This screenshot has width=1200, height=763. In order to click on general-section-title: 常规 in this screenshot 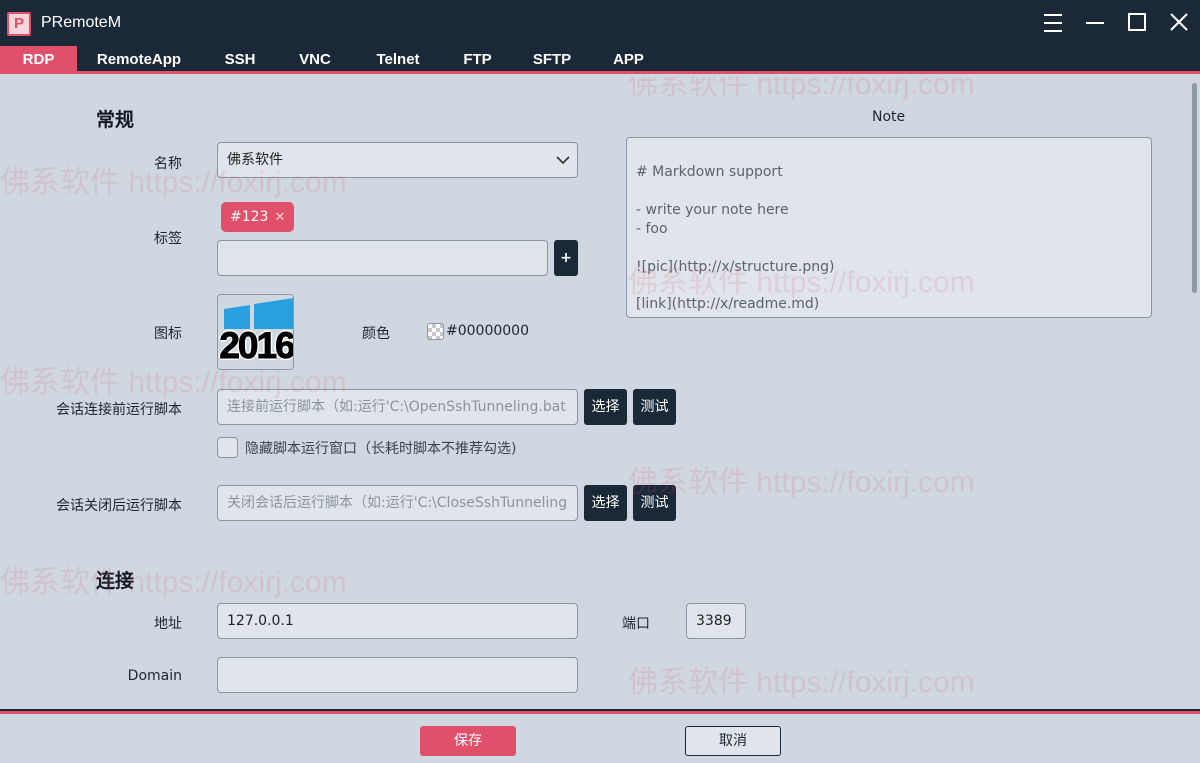, I will do `click(115, 120)`.